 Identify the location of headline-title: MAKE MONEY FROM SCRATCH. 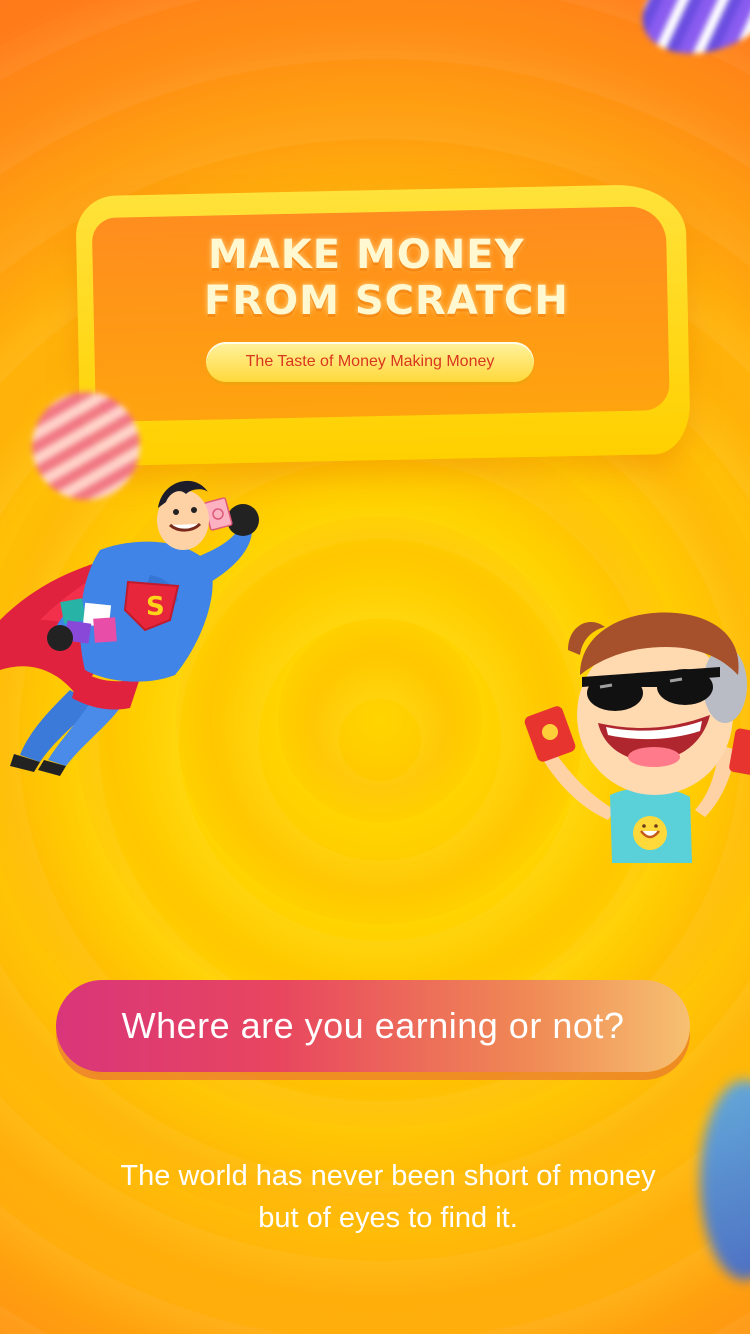
(370, 278).